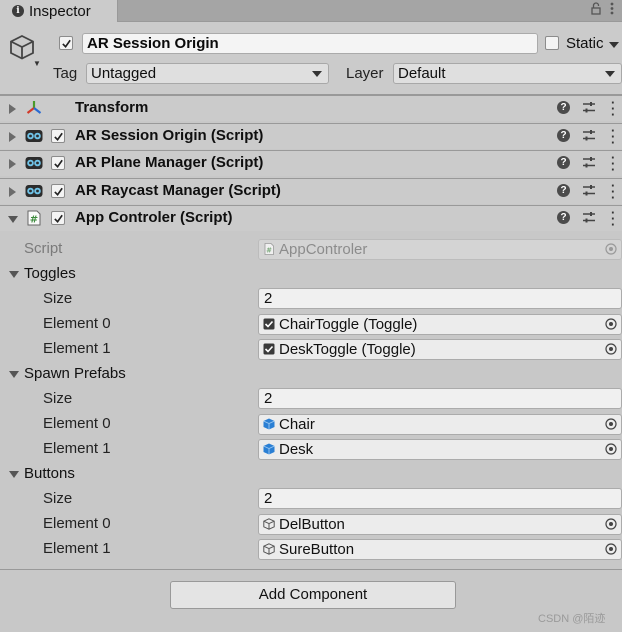 This screenshot has width=622, height=632. Describe the element at coordinates (596, 8) in the screenshot. I see `lock-icon` at that location.